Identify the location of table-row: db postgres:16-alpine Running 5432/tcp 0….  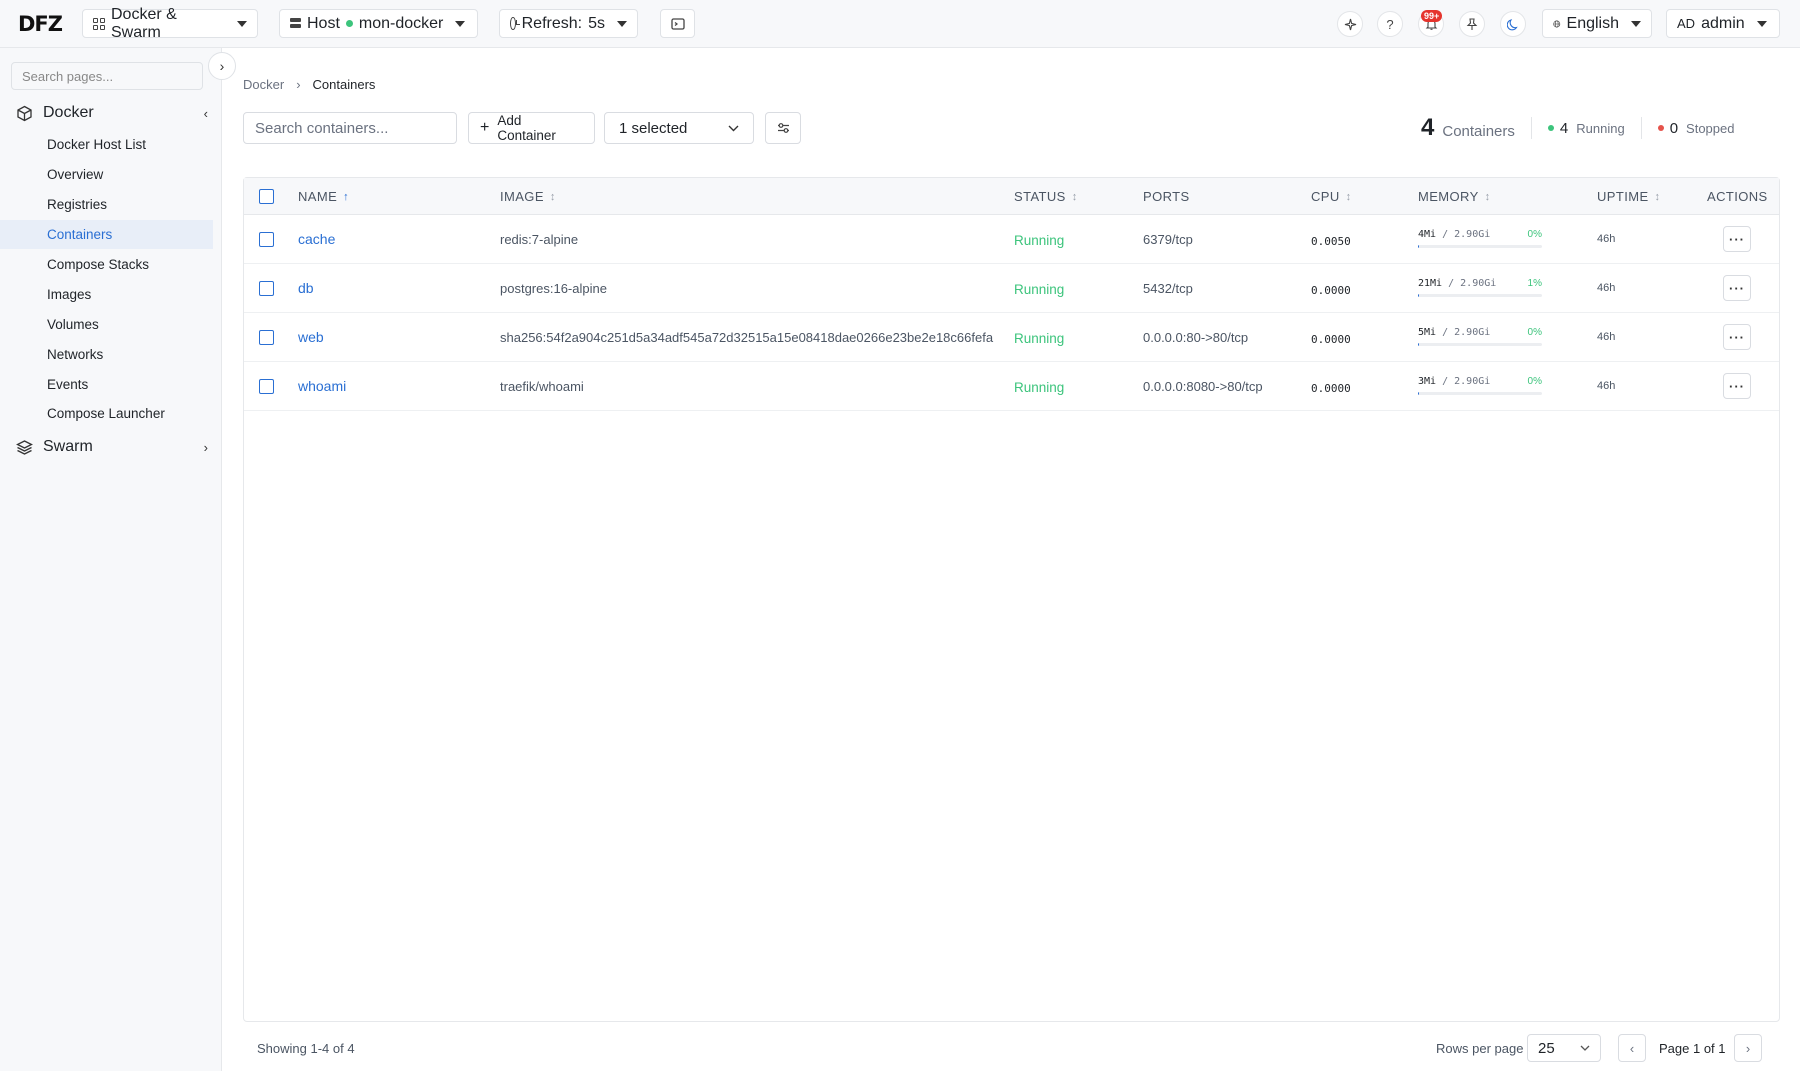
(1011, 288).